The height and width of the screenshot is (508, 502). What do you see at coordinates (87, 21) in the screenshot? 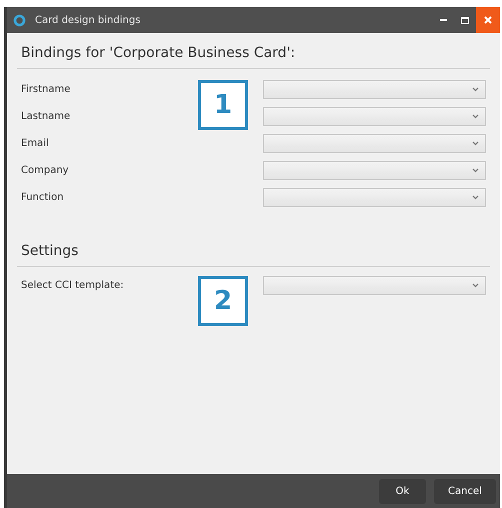
I see `window-title: Card design bindings` at bounding box center [87, 21].